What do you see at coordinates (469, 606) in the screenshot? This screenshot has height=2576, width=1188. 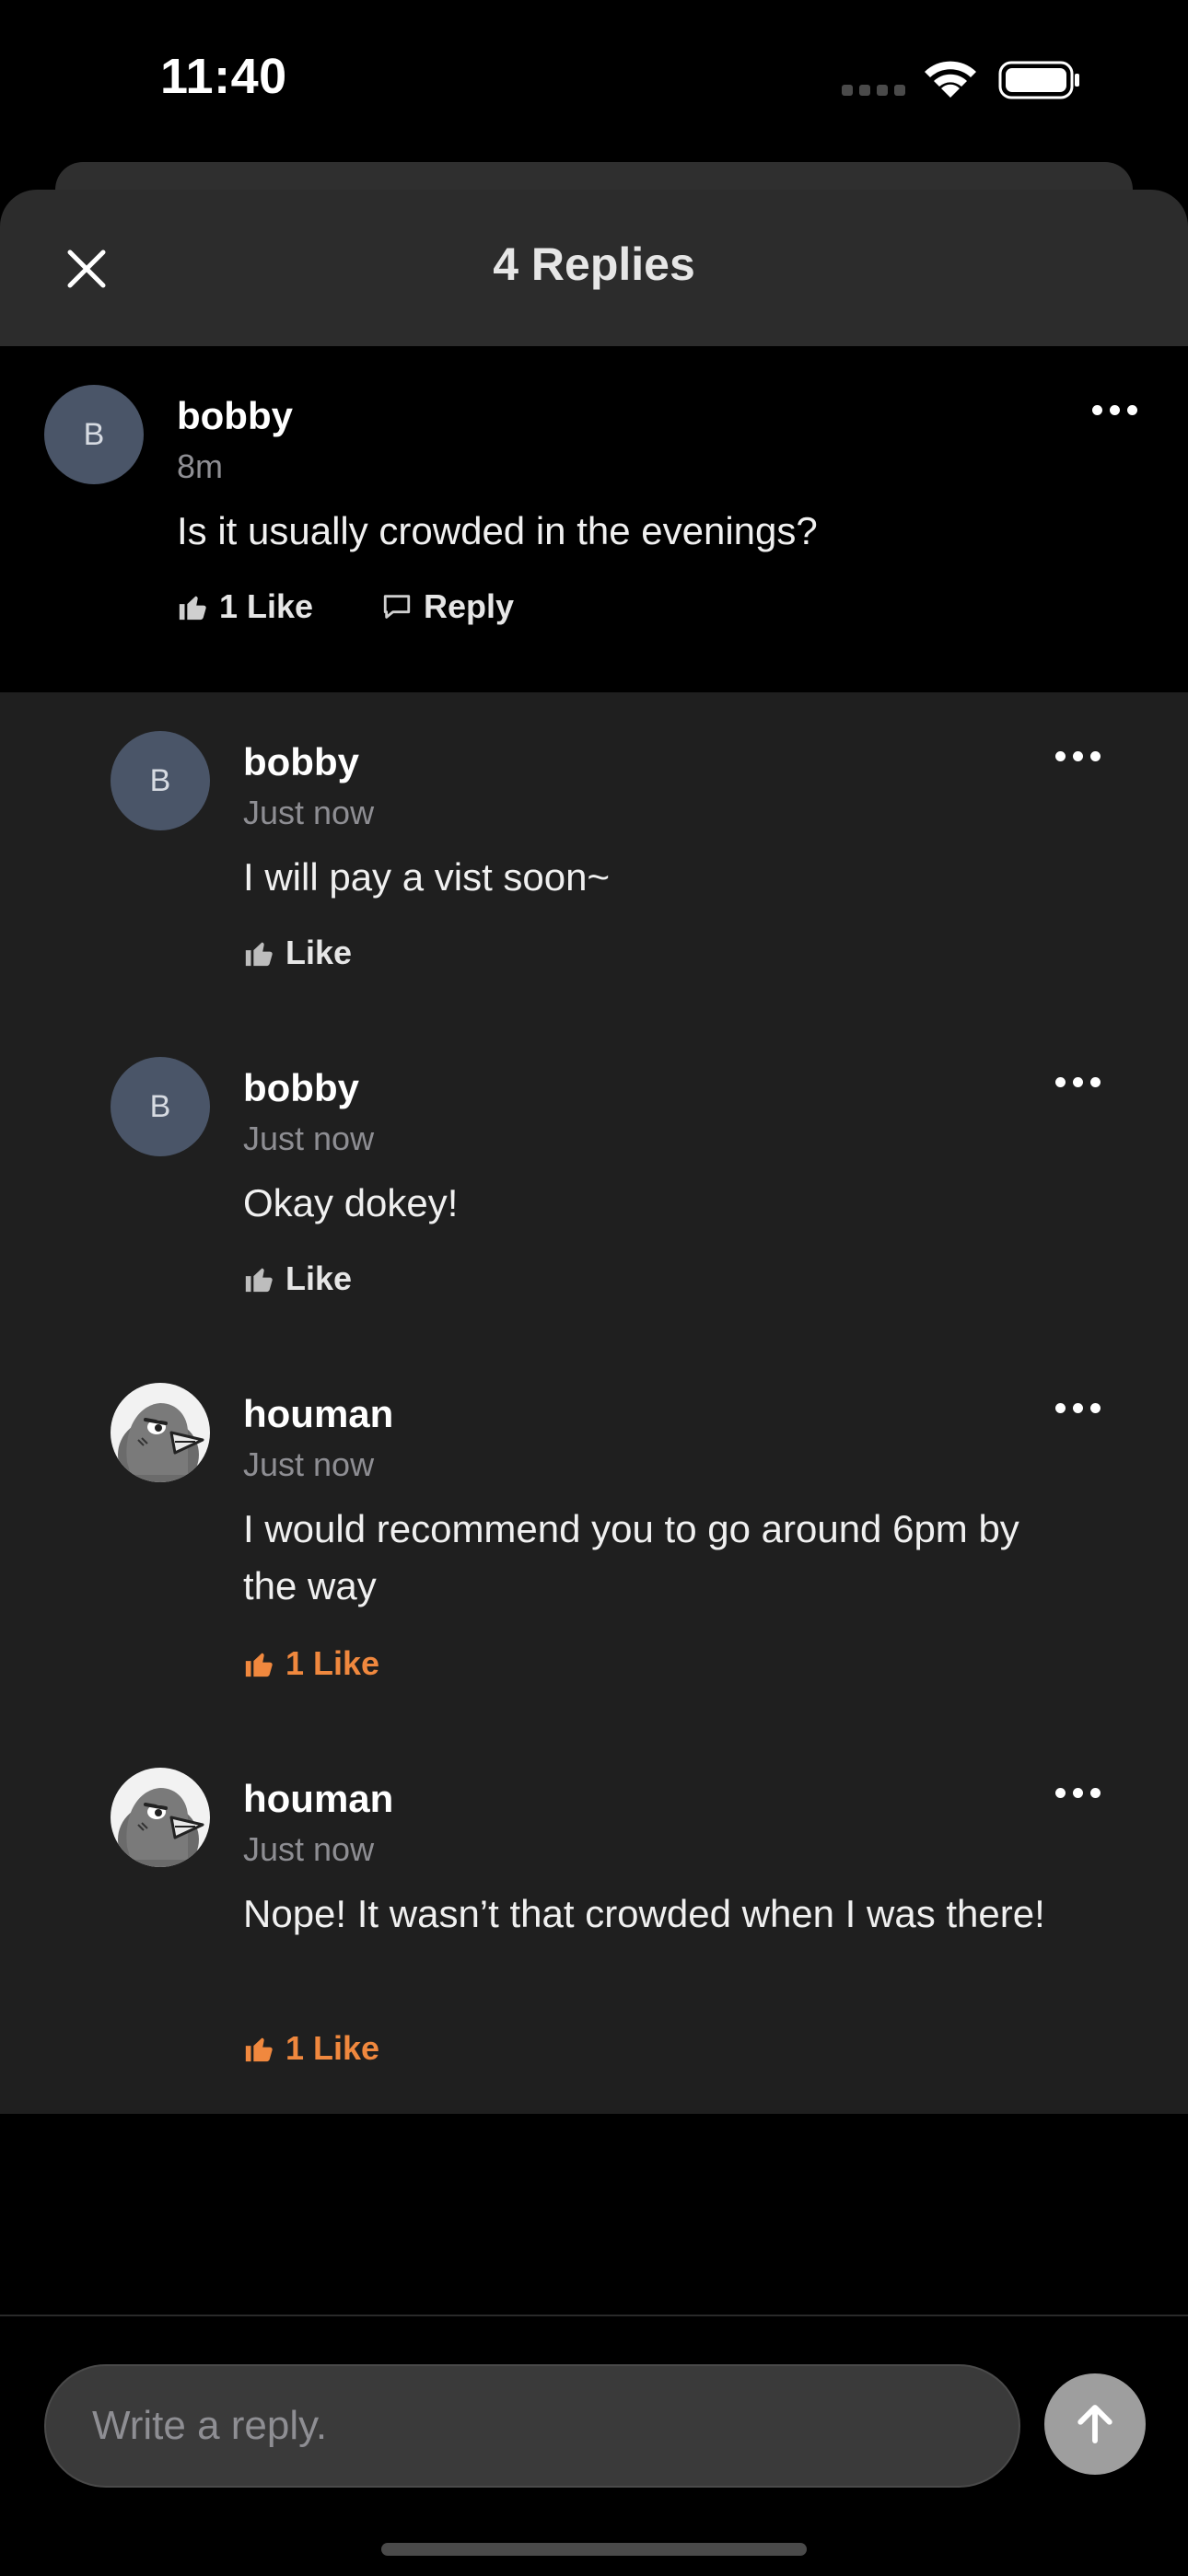 I see `reply-label: Reply` at bounding box center [469, 606].